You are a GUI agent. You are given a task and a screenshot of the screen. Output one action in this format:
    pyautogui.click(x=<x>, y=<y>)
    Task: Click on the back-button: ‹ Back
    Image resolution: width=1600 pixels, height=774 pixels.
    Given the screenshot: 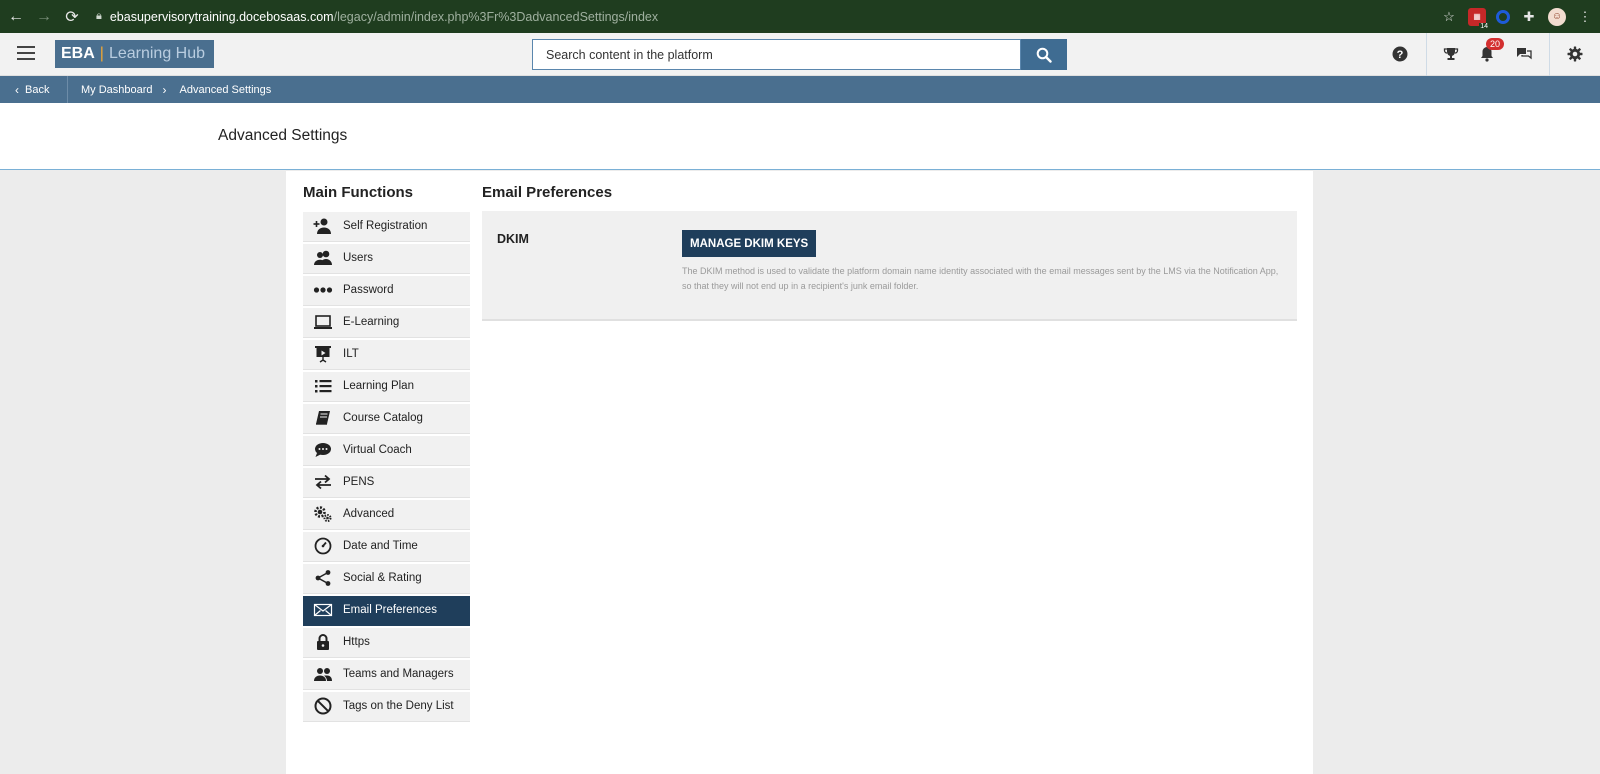 What is the action you would take?
    pyautogui.click(x=34, y=89)
    